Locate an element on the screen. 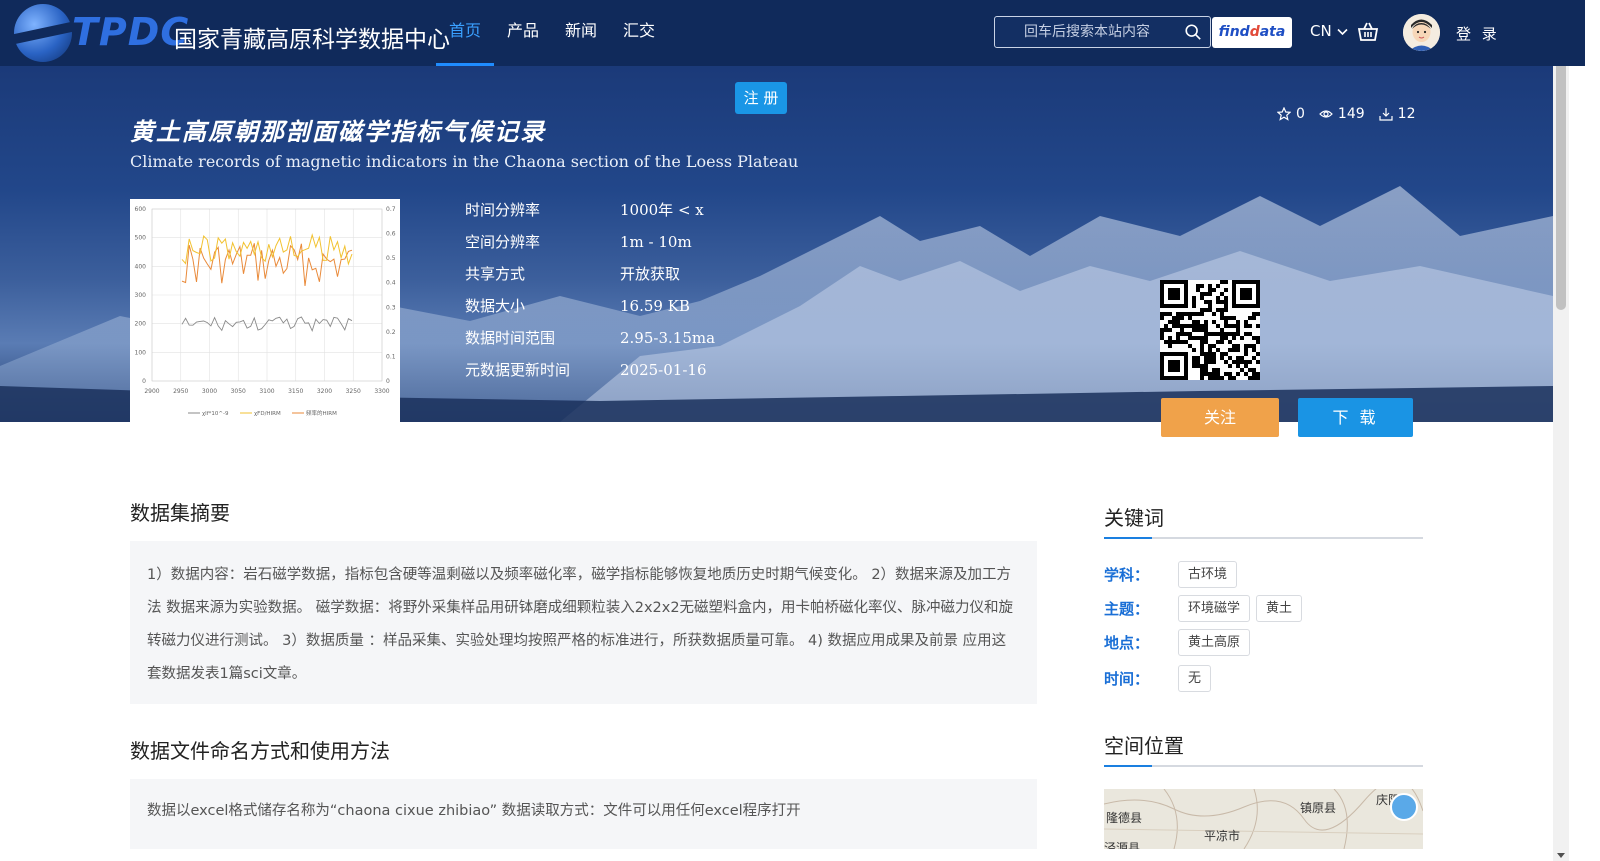 This screenshot has width=1600, height=861. meta-time-resolution: 时间分辨率 1000年 < x is located at coordinates (590, 215).